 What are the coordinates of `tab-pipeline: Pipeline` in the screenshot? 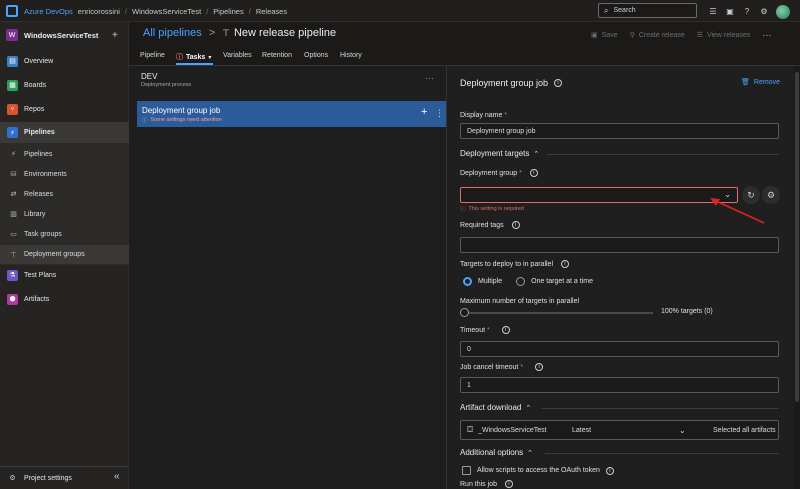 It's located at (152, 55).